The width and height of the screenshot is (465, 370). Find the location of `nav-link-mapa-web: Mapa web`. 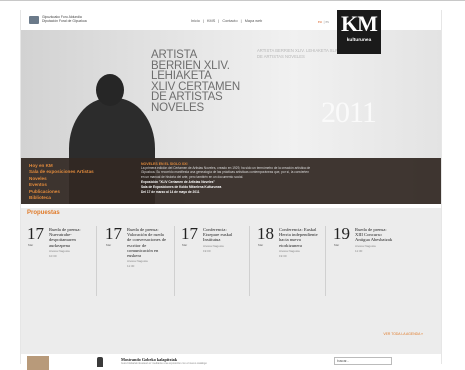

nav-link-mapa-web: Mapa web is located at coordinates (254, 21).